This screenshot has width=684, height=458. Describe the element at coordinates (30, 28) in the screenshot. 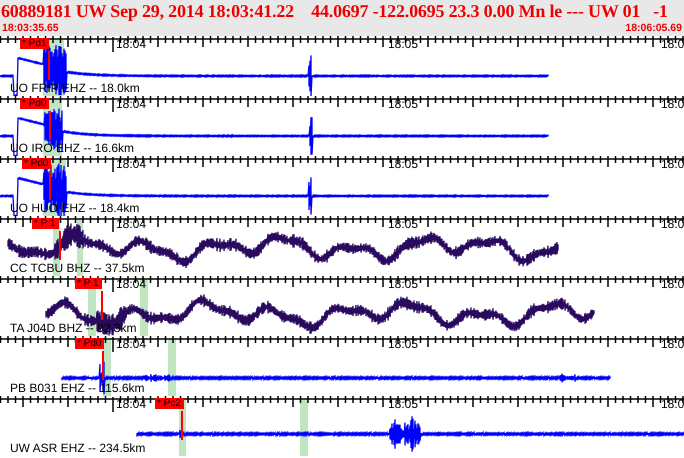

I see `start-time: 18:03:35.65` at that location.